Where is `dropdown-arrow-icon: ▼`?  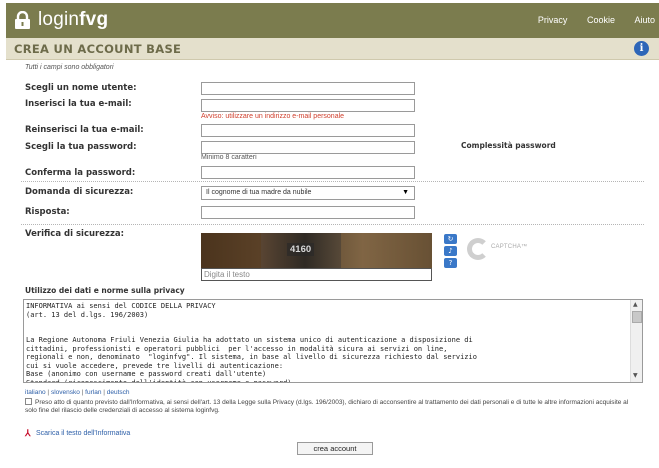
dropdown-arrow-icon: ▼ is located at coordinates (405, 192).